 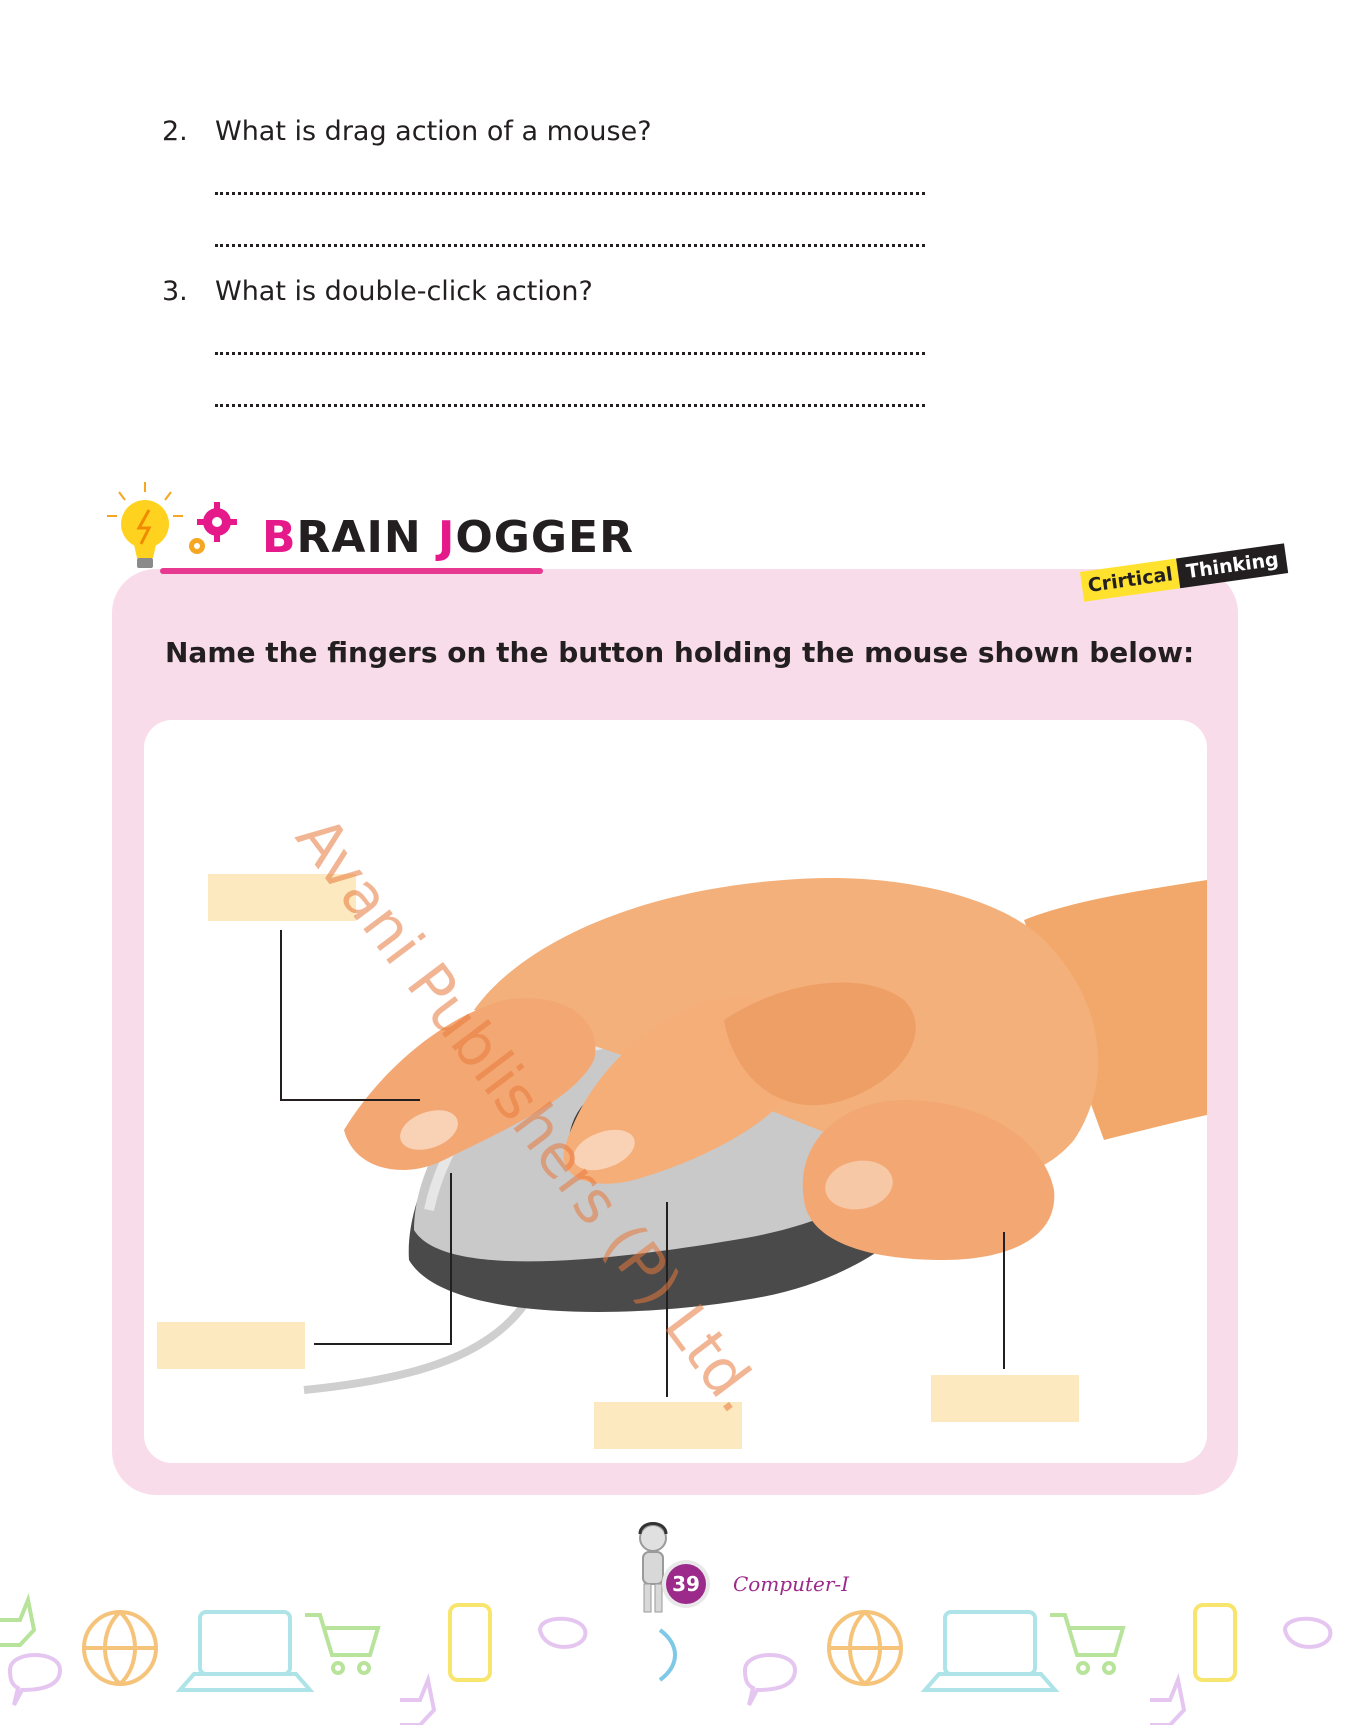 What do you see at coordinates (213, 528) in the screenshot?
I see `gear-icon` at bounding box center [213, 528].